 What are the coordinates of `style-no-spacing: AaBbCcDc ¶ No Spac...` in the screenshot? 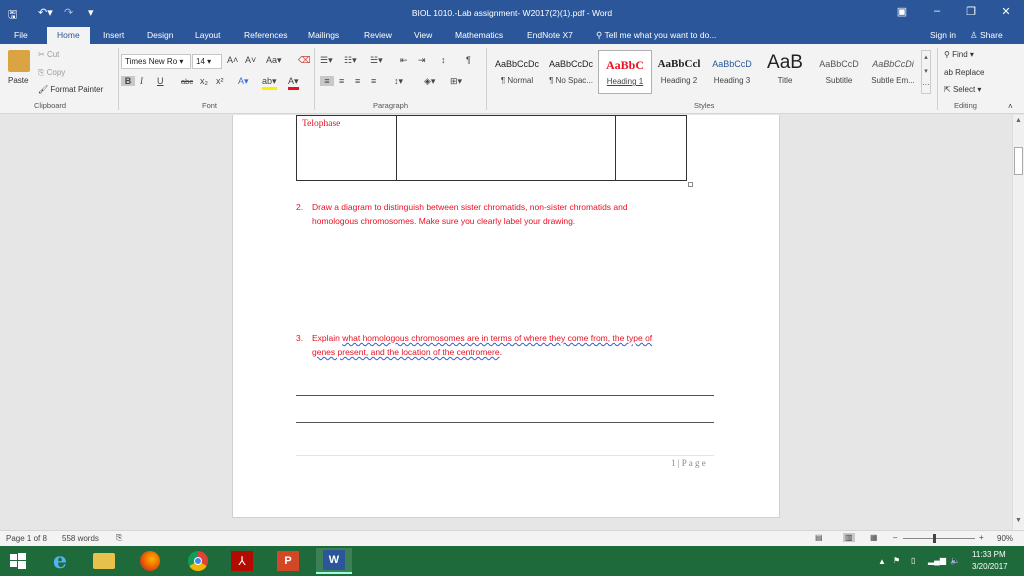 It's located at (571, 72).